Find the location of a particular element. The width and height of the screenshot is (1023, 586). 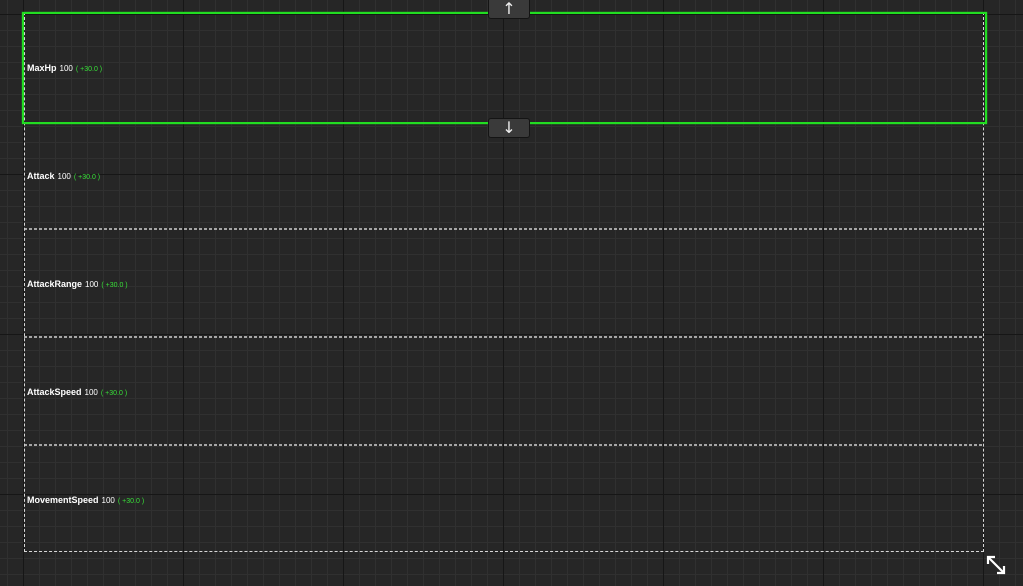

move-up-button: ↑ is located at coordinates (509, 9).